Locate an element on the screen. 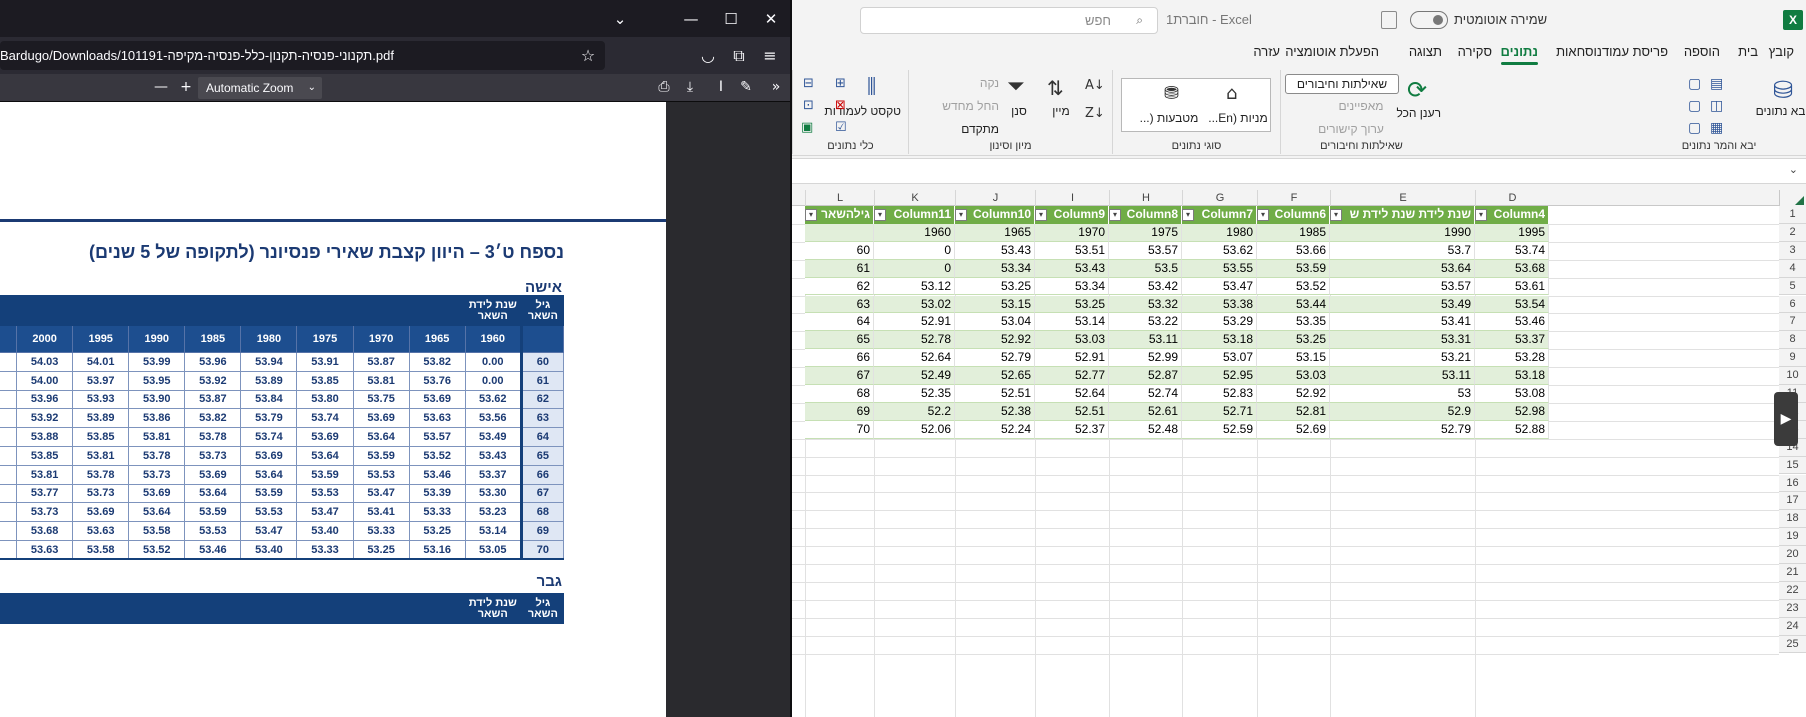 This screenshot has height=717, width=1806. properties-button: מאפיינים is located at coordinates (1361, 106).